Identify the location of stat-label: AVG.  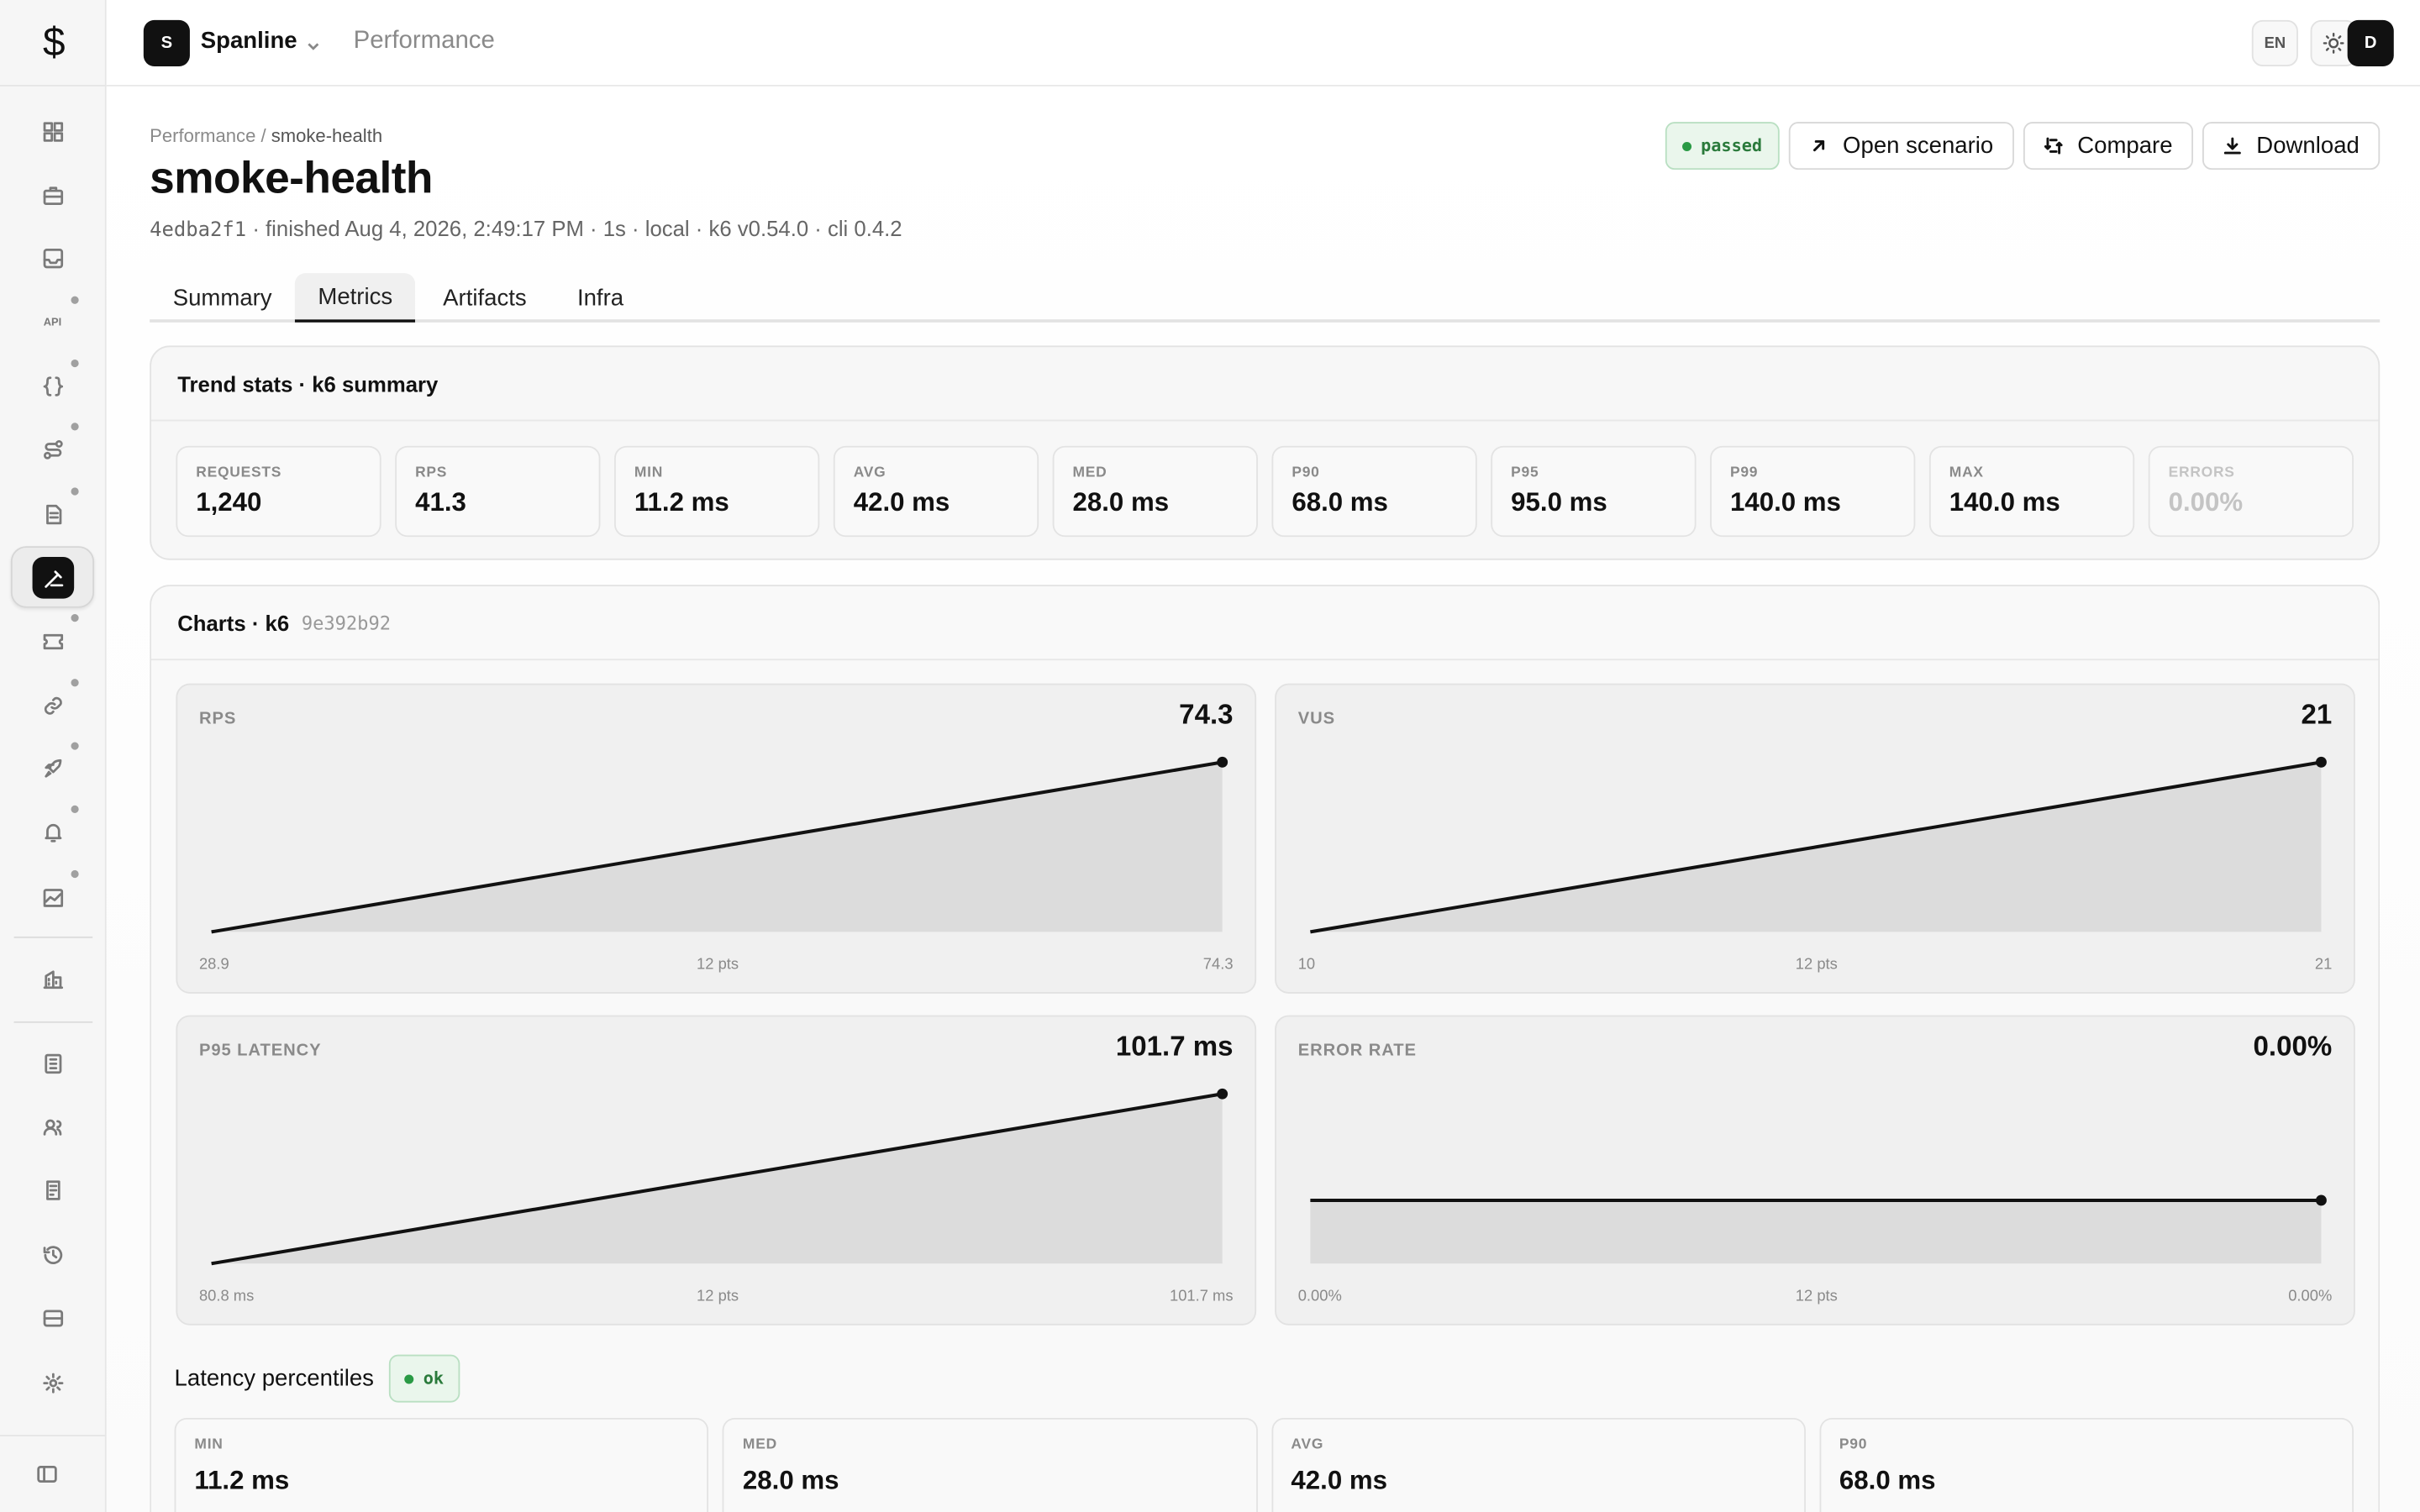
(870, 473).